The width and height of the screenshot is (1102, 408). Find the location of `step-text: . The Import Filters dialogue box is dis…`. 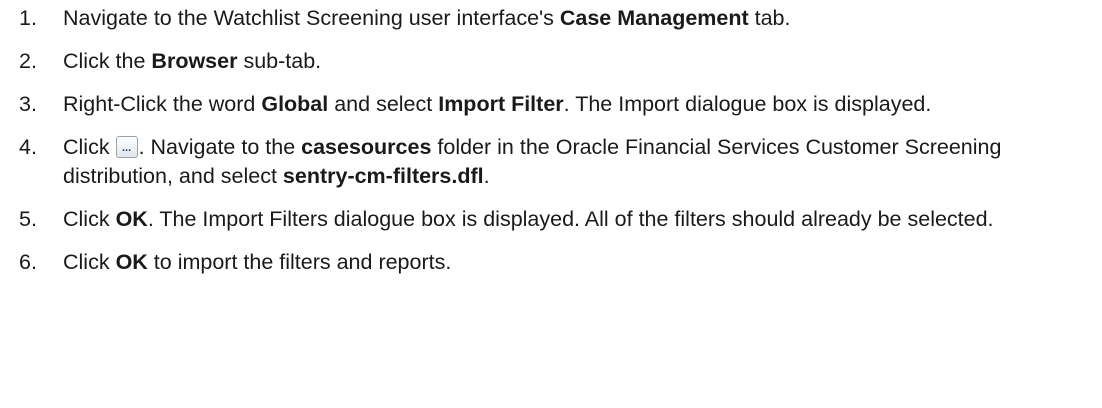

step-text: . The Import Filters dialogue box is dis… is located at coordinates (570, 219).